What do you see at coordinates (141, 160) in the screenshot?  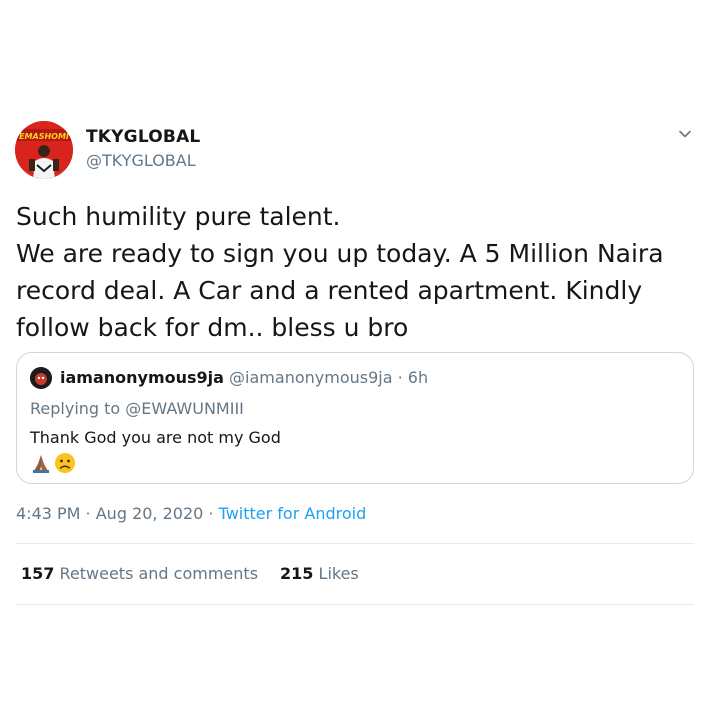 I see `author-handle: @TKYGLOBAL` at bounding box center [141, 160].